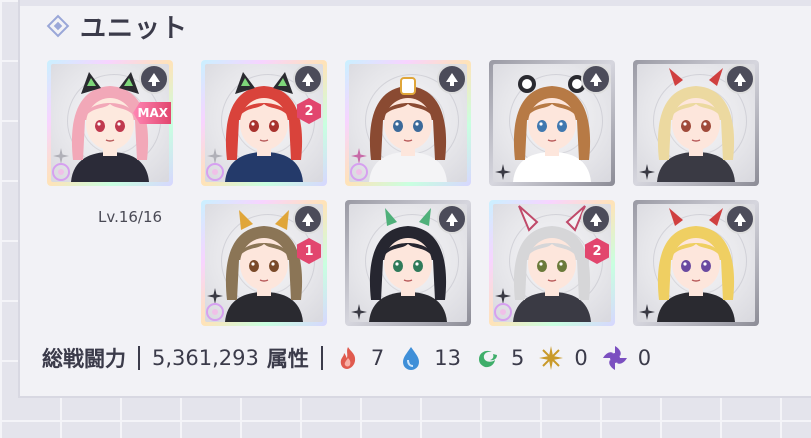  Describe the element at coordinates (411, 358) in the screenshot. I see `water-icon` at that location.